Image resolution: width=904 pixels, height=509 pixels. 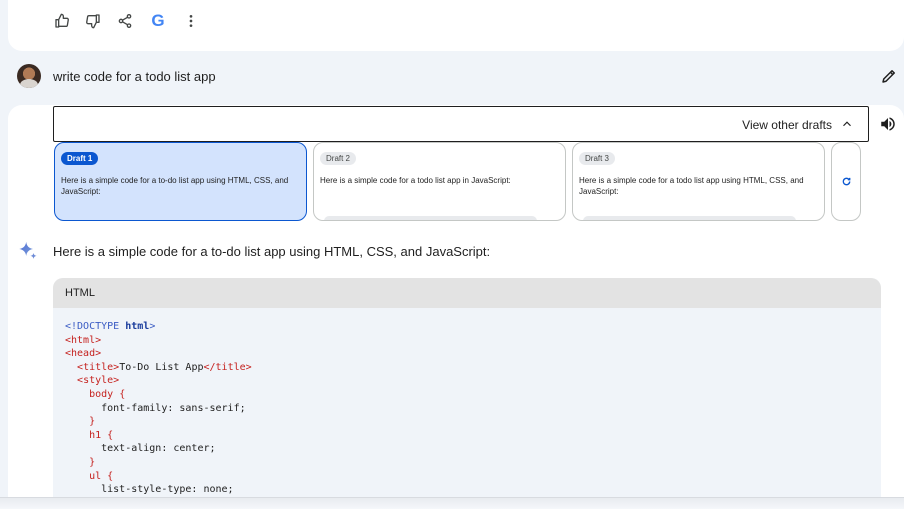 I want to click on google-icon: G, so click(x=158, y=21).